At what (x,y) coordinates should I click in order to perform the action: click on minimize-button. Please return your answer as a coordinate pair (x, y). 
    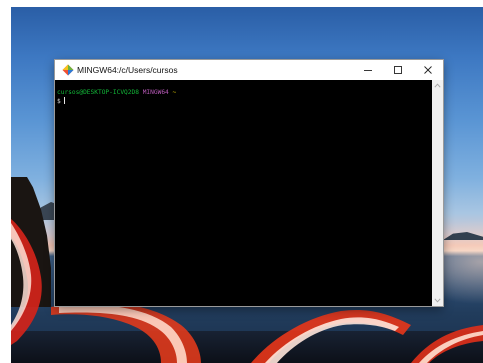
    Looking at the image, I should click on (368, 70).